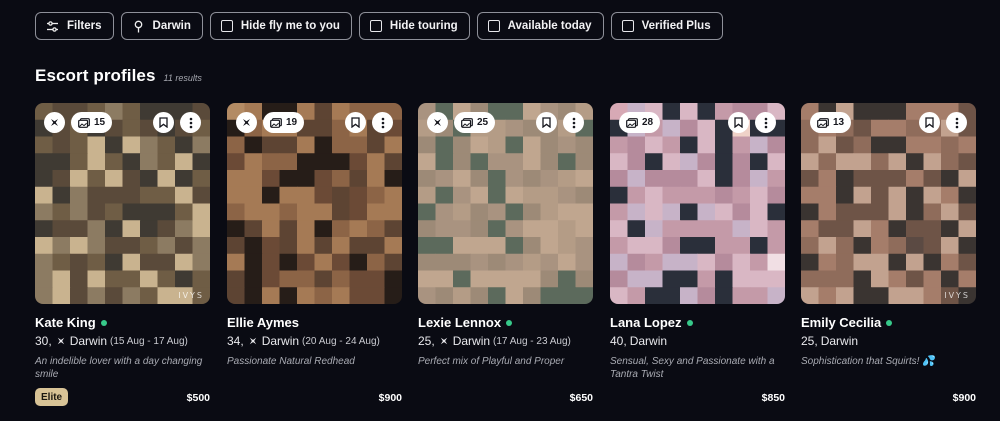  Describe the element at coordinates (171, 26) in the screenshot. I see `location-label: Darwin` at that location.